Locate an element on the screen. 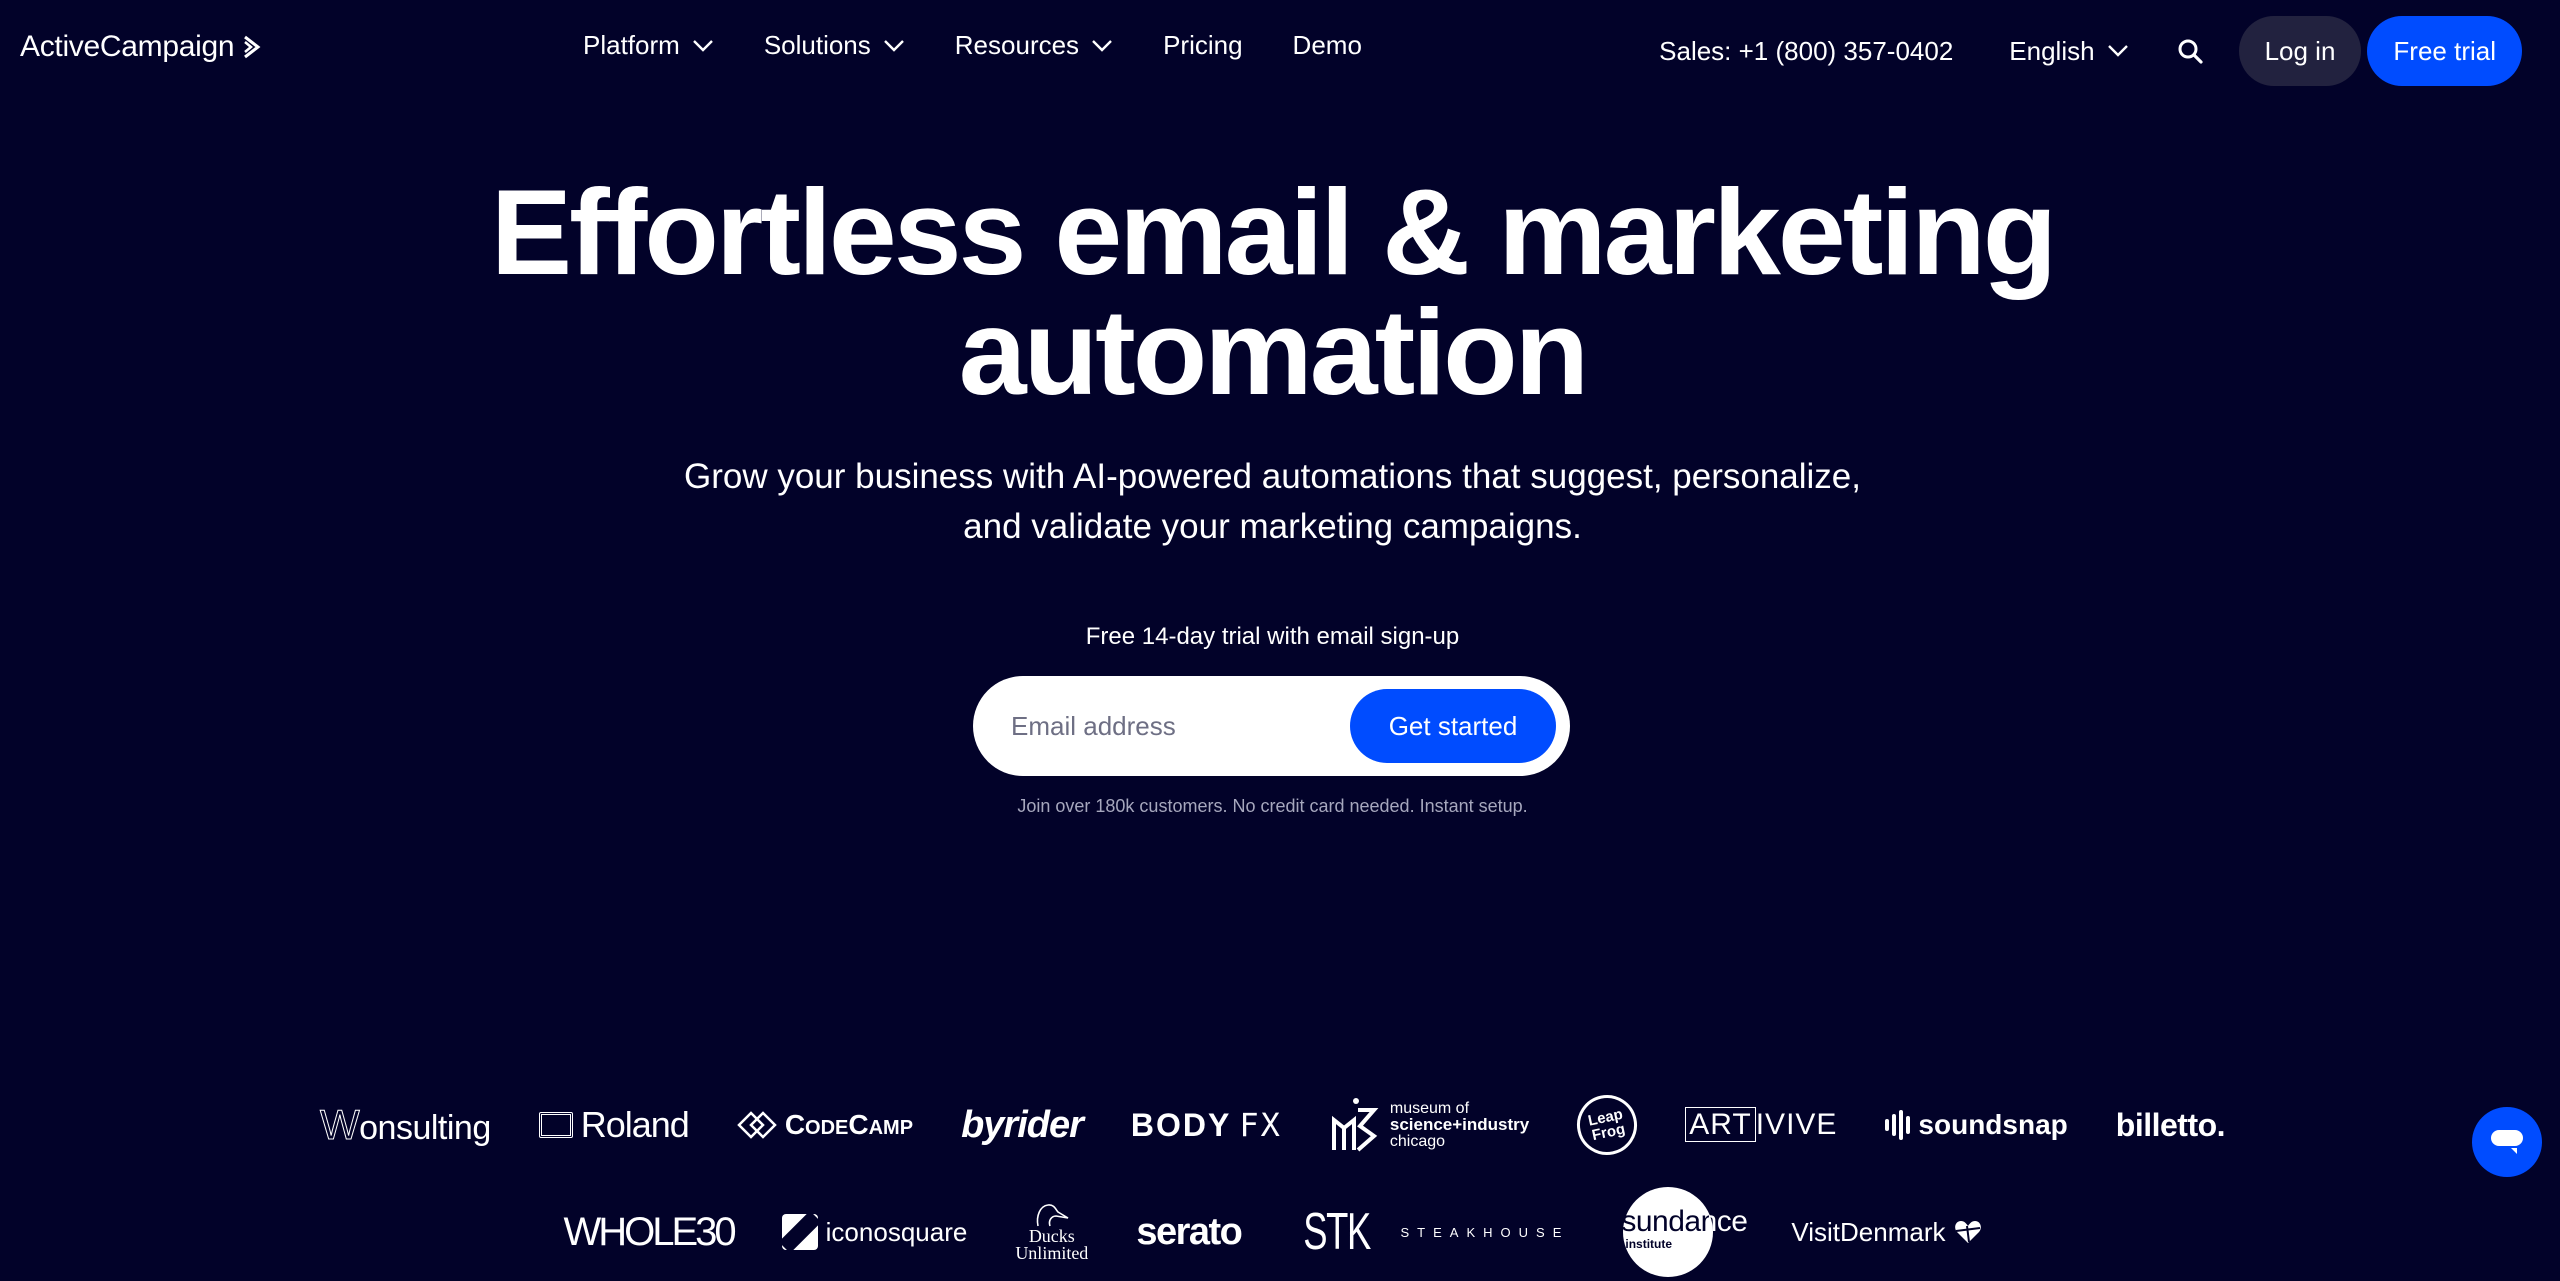  logo-stk-steakhouse: STK STEAKHOUSE is located at coordinates (1429, 1232).